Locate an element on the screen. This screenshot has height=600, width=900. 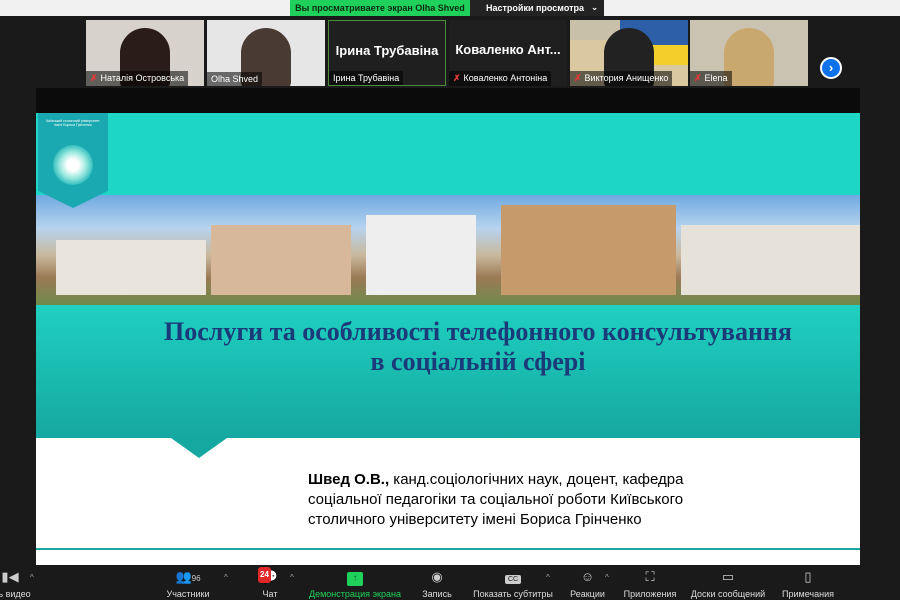
apps-button: ⛶ Приложения is located at coordinates (650, 584).